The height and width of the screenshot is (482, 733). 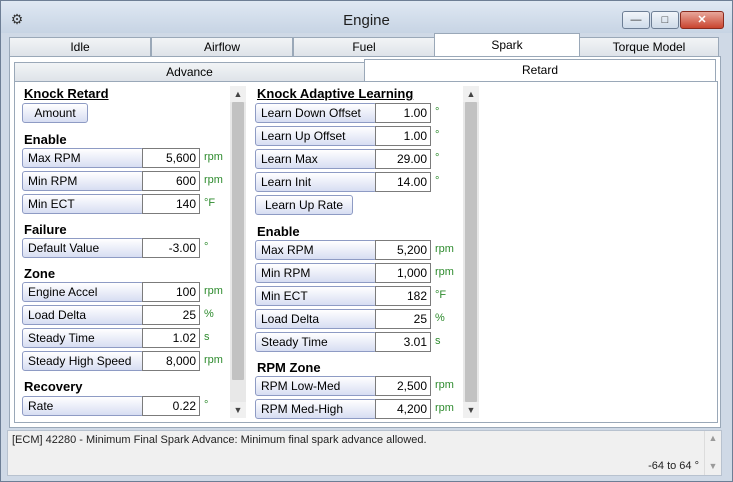 I want to click on param-value-field: 140, so click(x=171, y=204).